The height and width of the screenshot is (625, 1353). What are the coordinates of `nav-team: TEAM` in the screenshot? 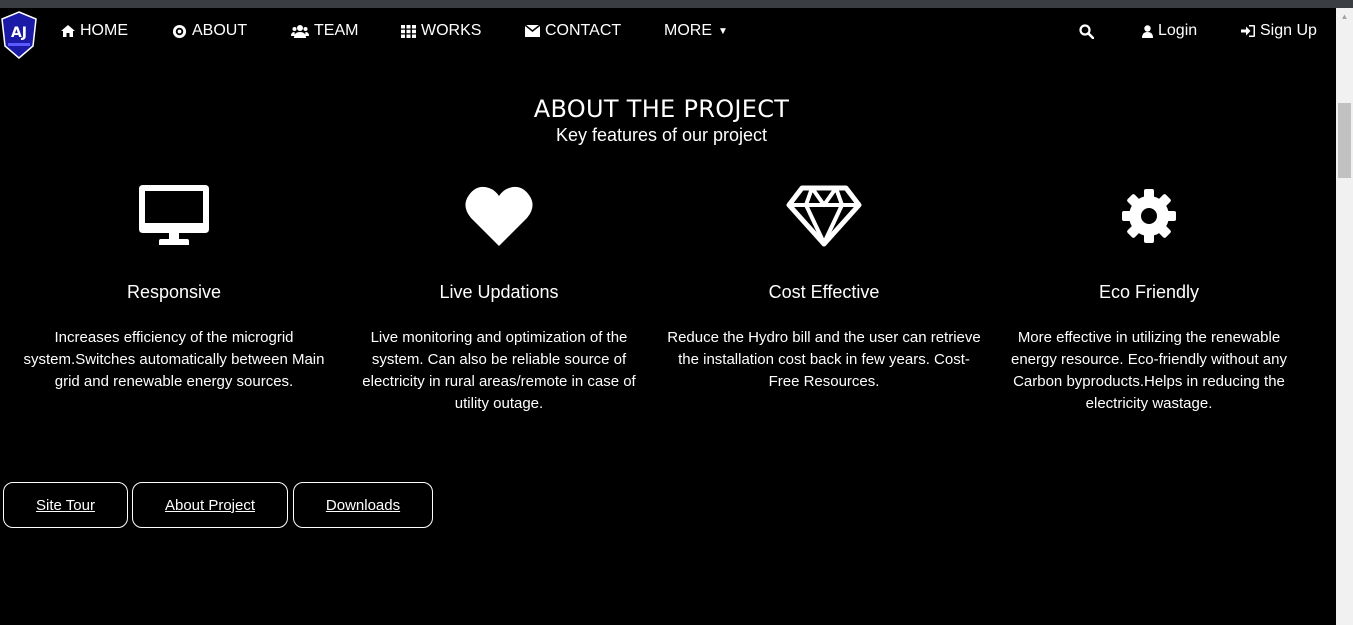 It's located at (324, 31).